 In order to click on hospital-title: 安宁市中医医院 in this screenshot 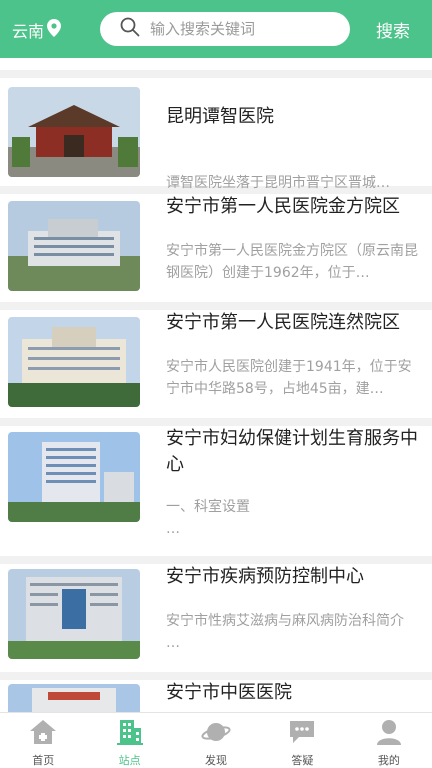, I will do `click(229, 692)`.